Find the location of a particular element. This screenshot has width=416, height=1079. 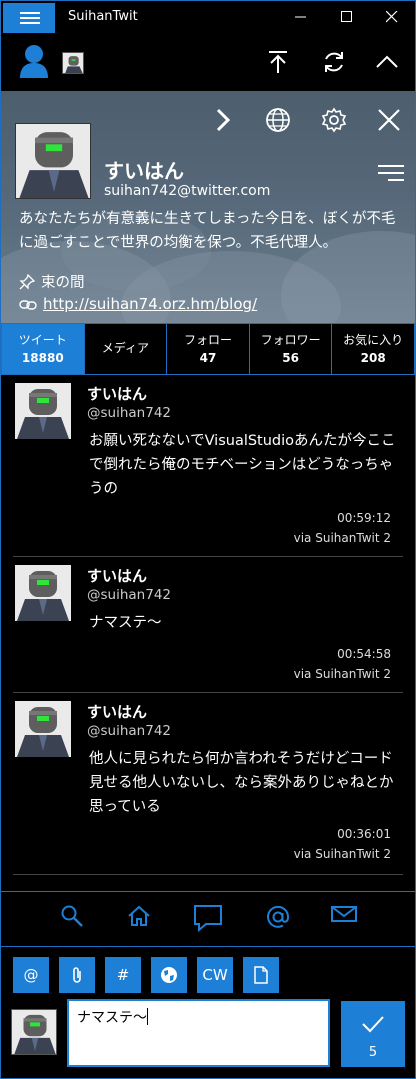

menu-icon is located at coordinates (391, 174).